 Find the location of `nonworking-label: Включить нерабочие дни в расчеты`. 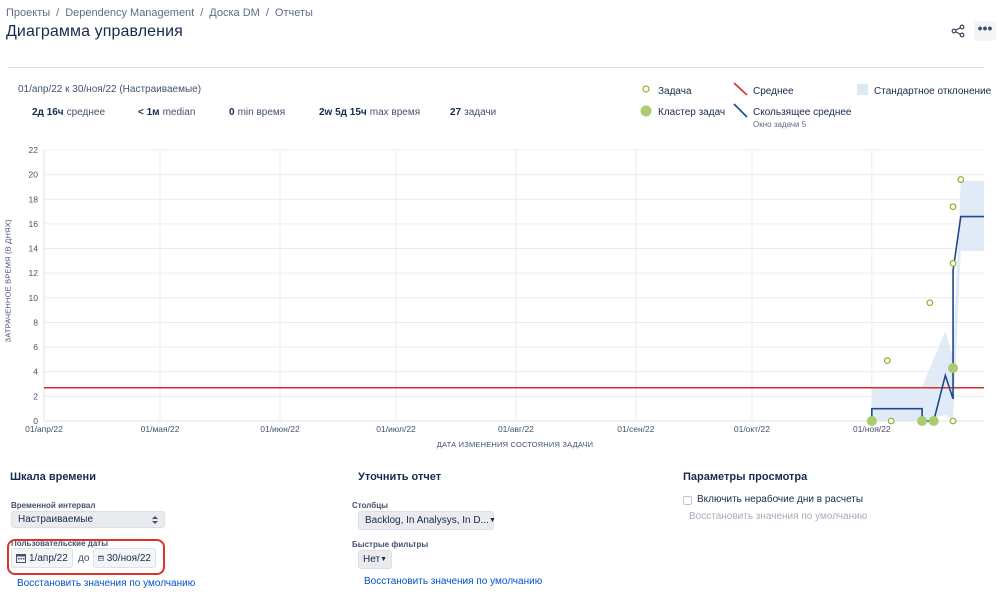

nonworking-label: Включить нерабочие дни в расчеты is located at coordinates (780, 499).